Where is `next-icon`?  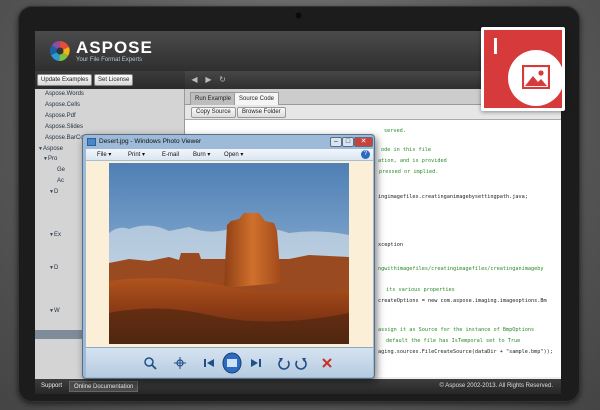 next-icon is located at coordinates (256, 363).